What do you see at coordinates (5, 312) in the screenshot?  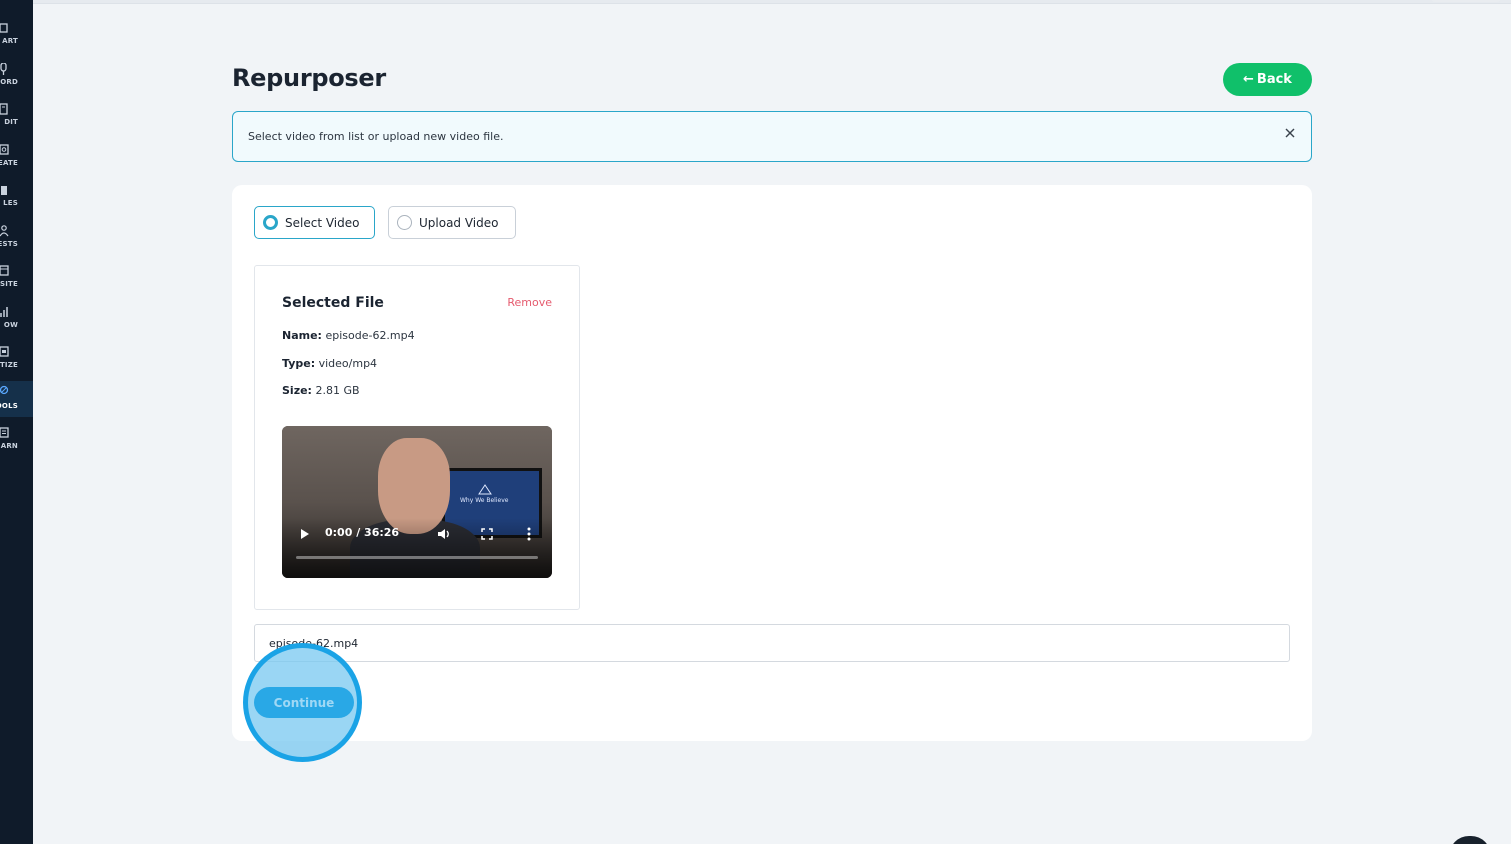 I see `grow-chart-icon` at bounding box center [5, 312].